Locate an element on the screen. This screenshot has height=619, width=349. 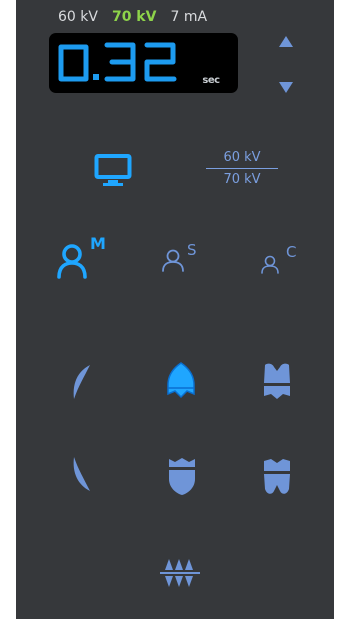
patient-mode-c-label: C is located at coordinates (291, 252).